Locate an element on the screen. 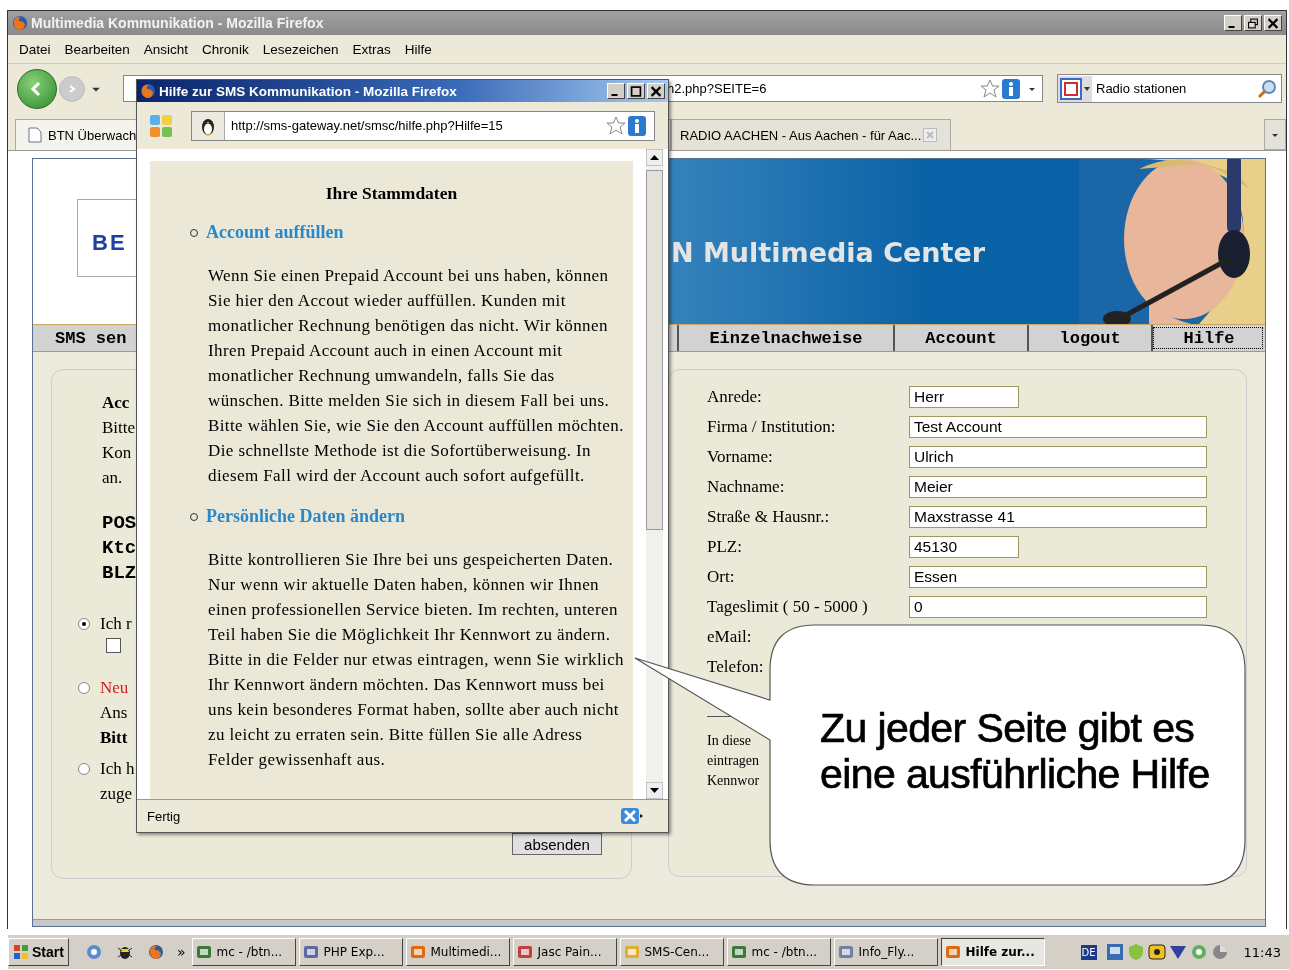  search-icon is located at coordinates (1267, 88).